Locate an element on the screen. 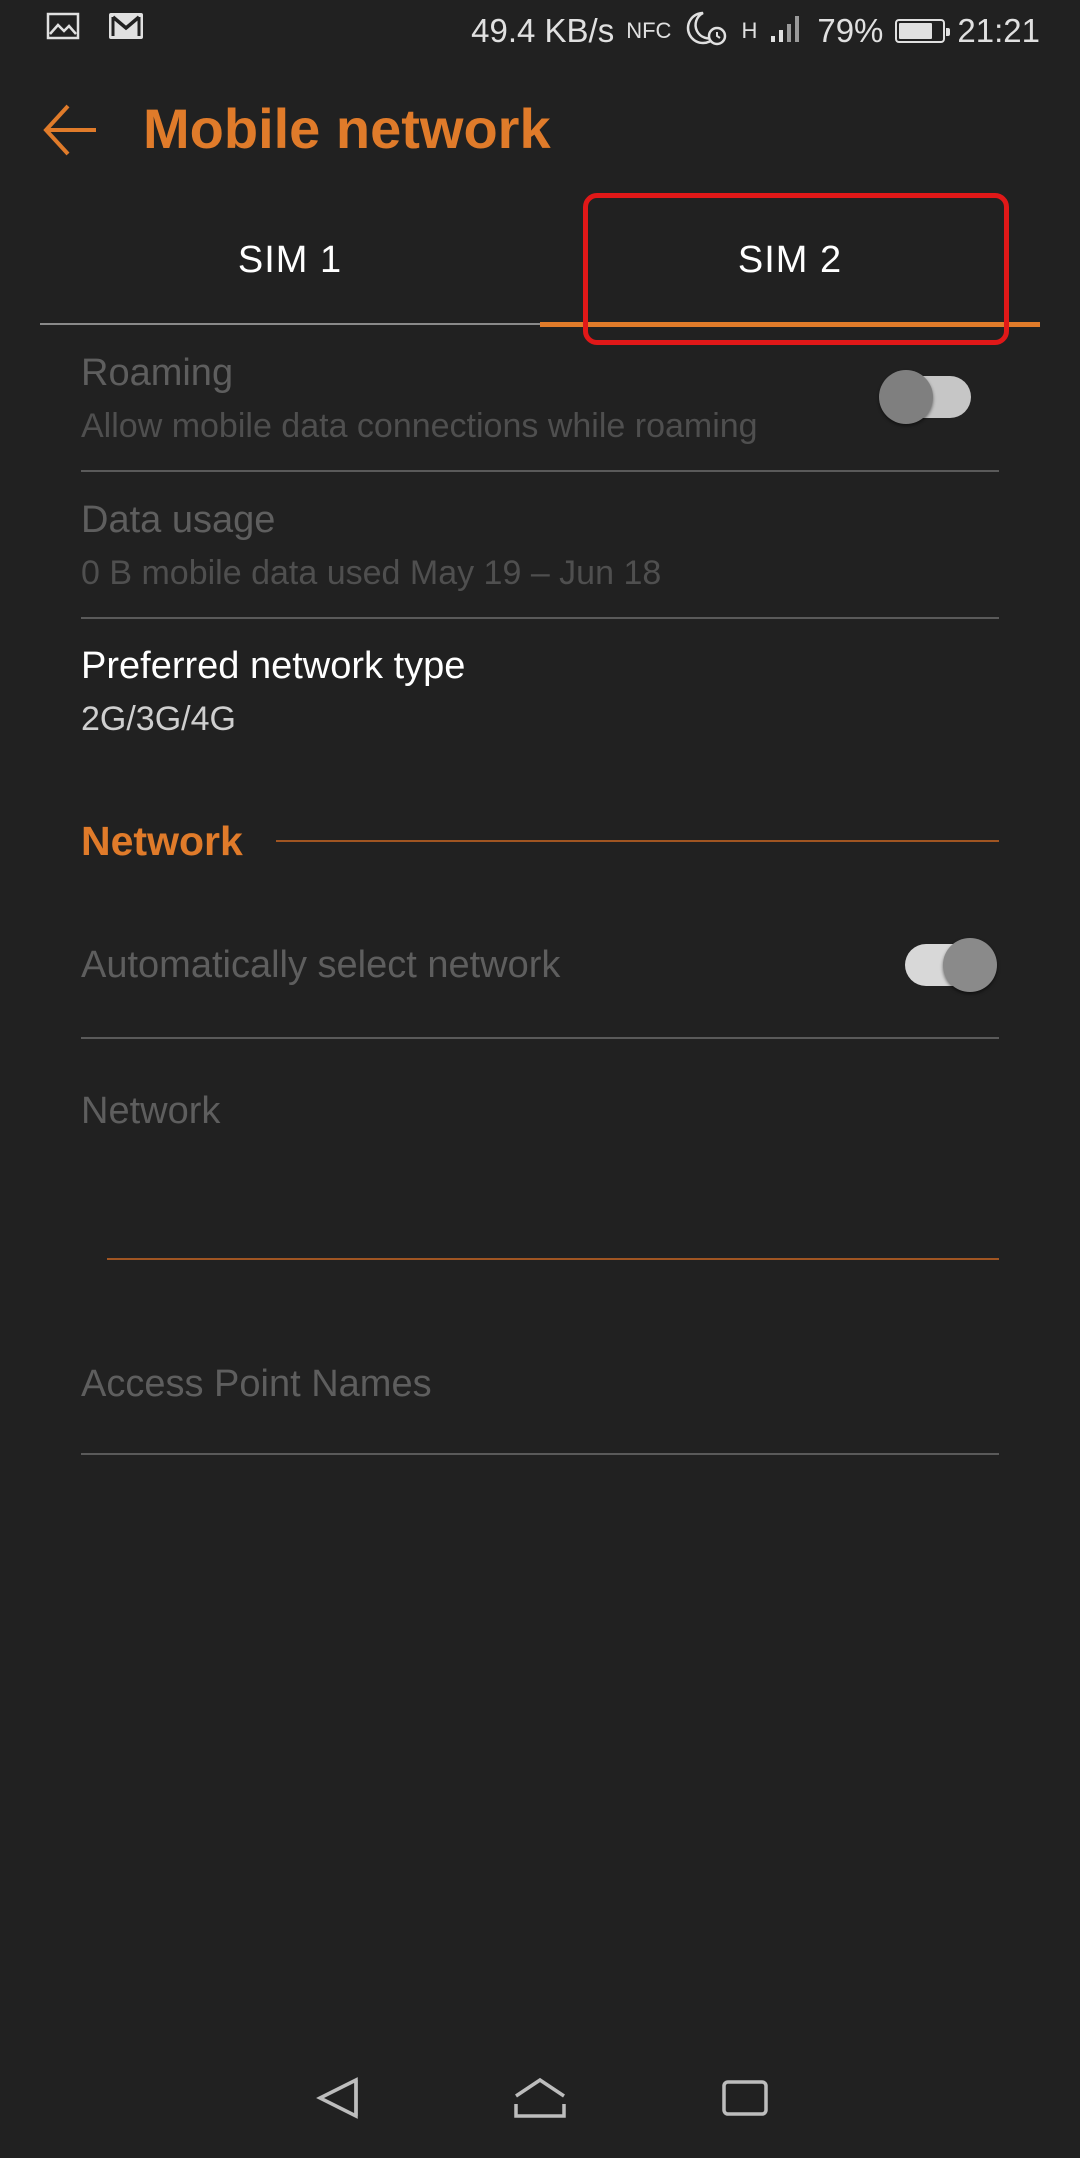 The width and height of the screenshot is (1080, 2158). battery-fill is located at coordinates (916, 31).